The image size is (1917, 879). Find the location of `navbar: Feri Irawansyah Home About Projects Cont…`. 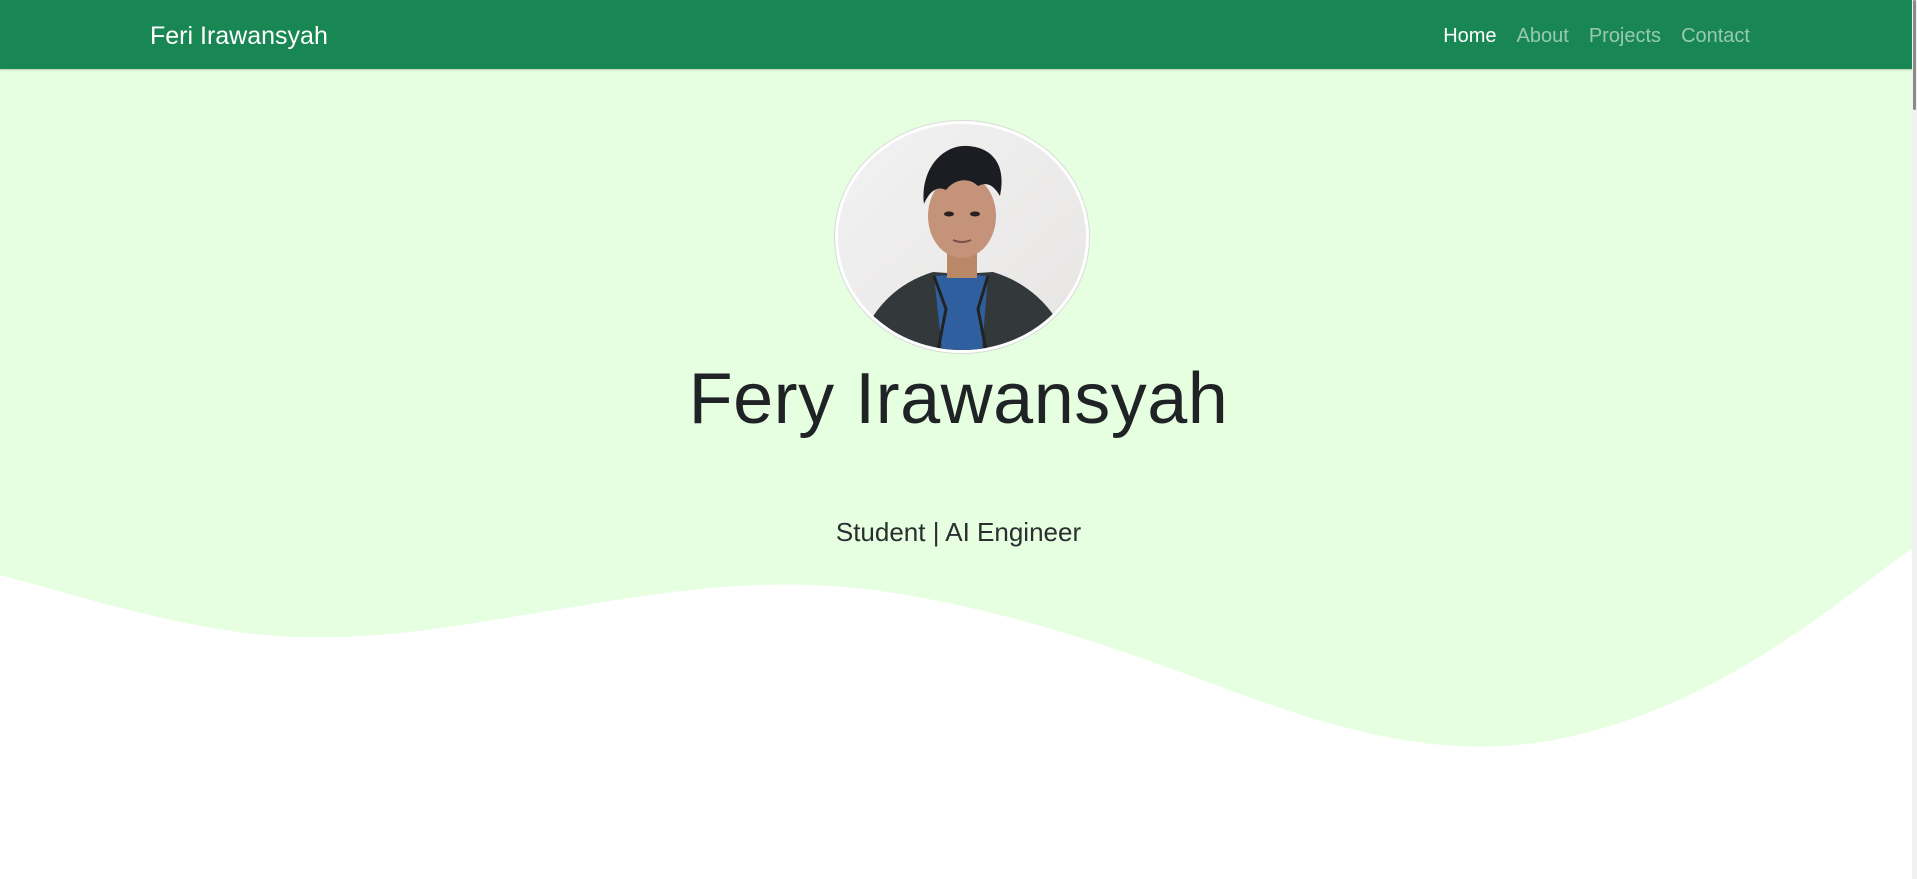

navbar: Feri Irawansyah Home About Projects Cont… is located at coordinates (958, 34).